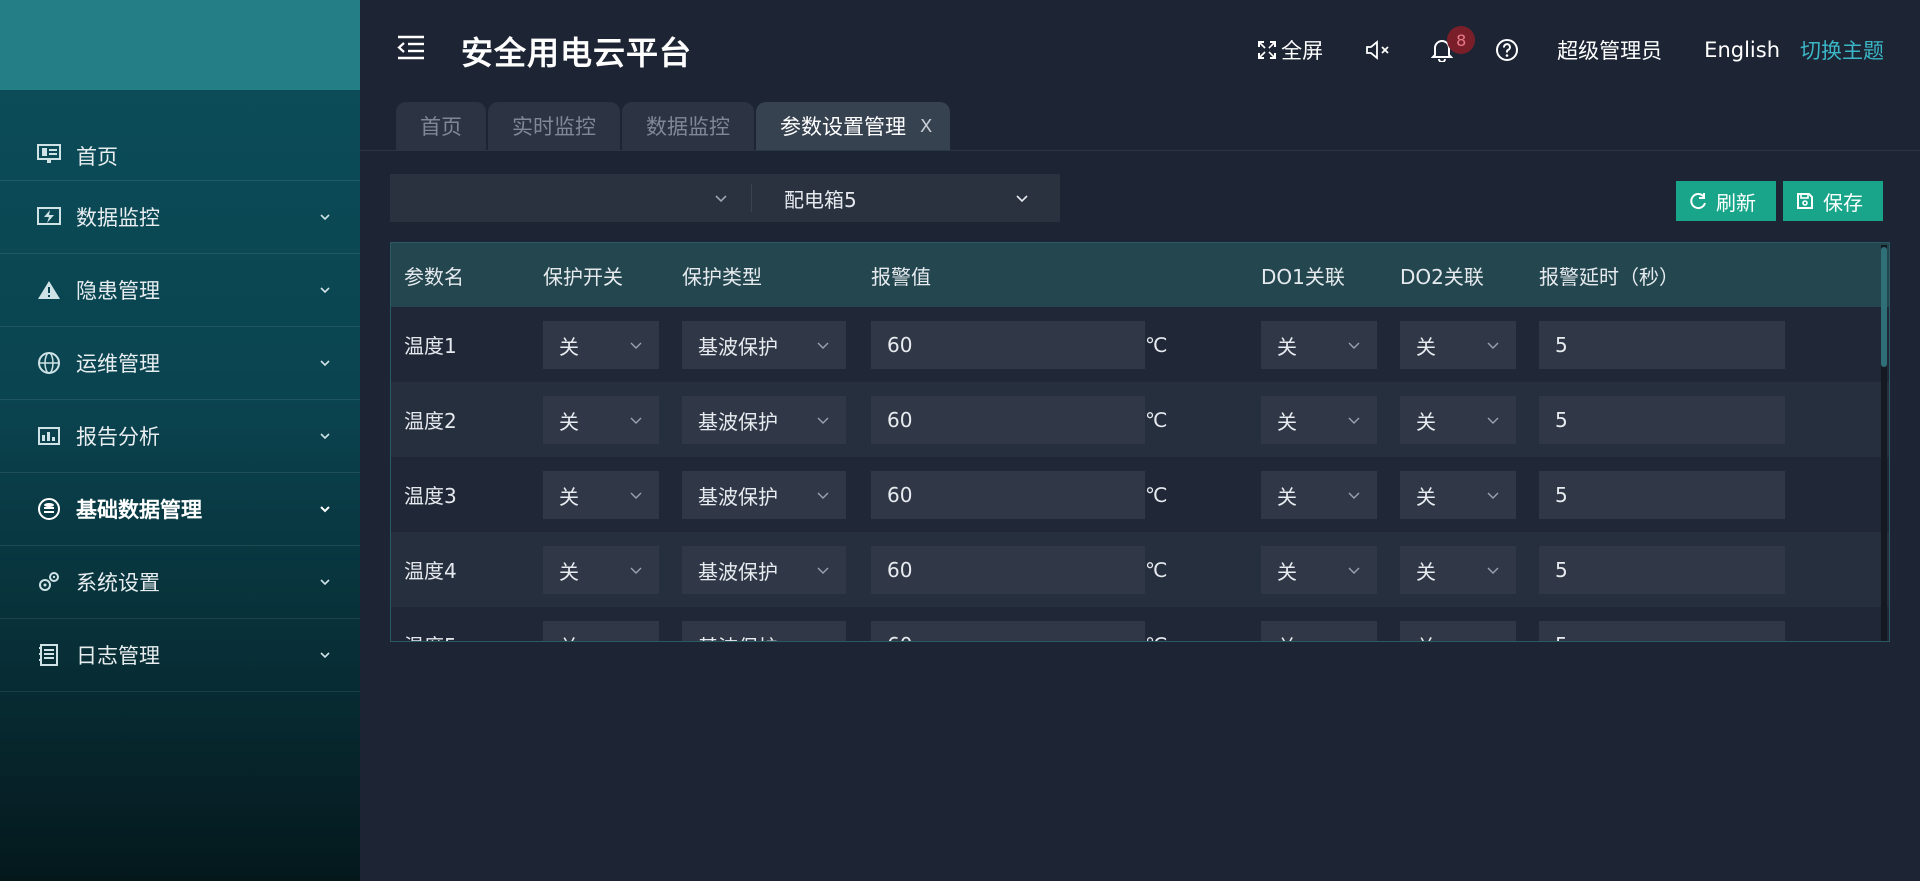  Describe the element at coordinates (180, 363) in the screenshot. I see `sidebar-item-ops: 运维管理` at that location.